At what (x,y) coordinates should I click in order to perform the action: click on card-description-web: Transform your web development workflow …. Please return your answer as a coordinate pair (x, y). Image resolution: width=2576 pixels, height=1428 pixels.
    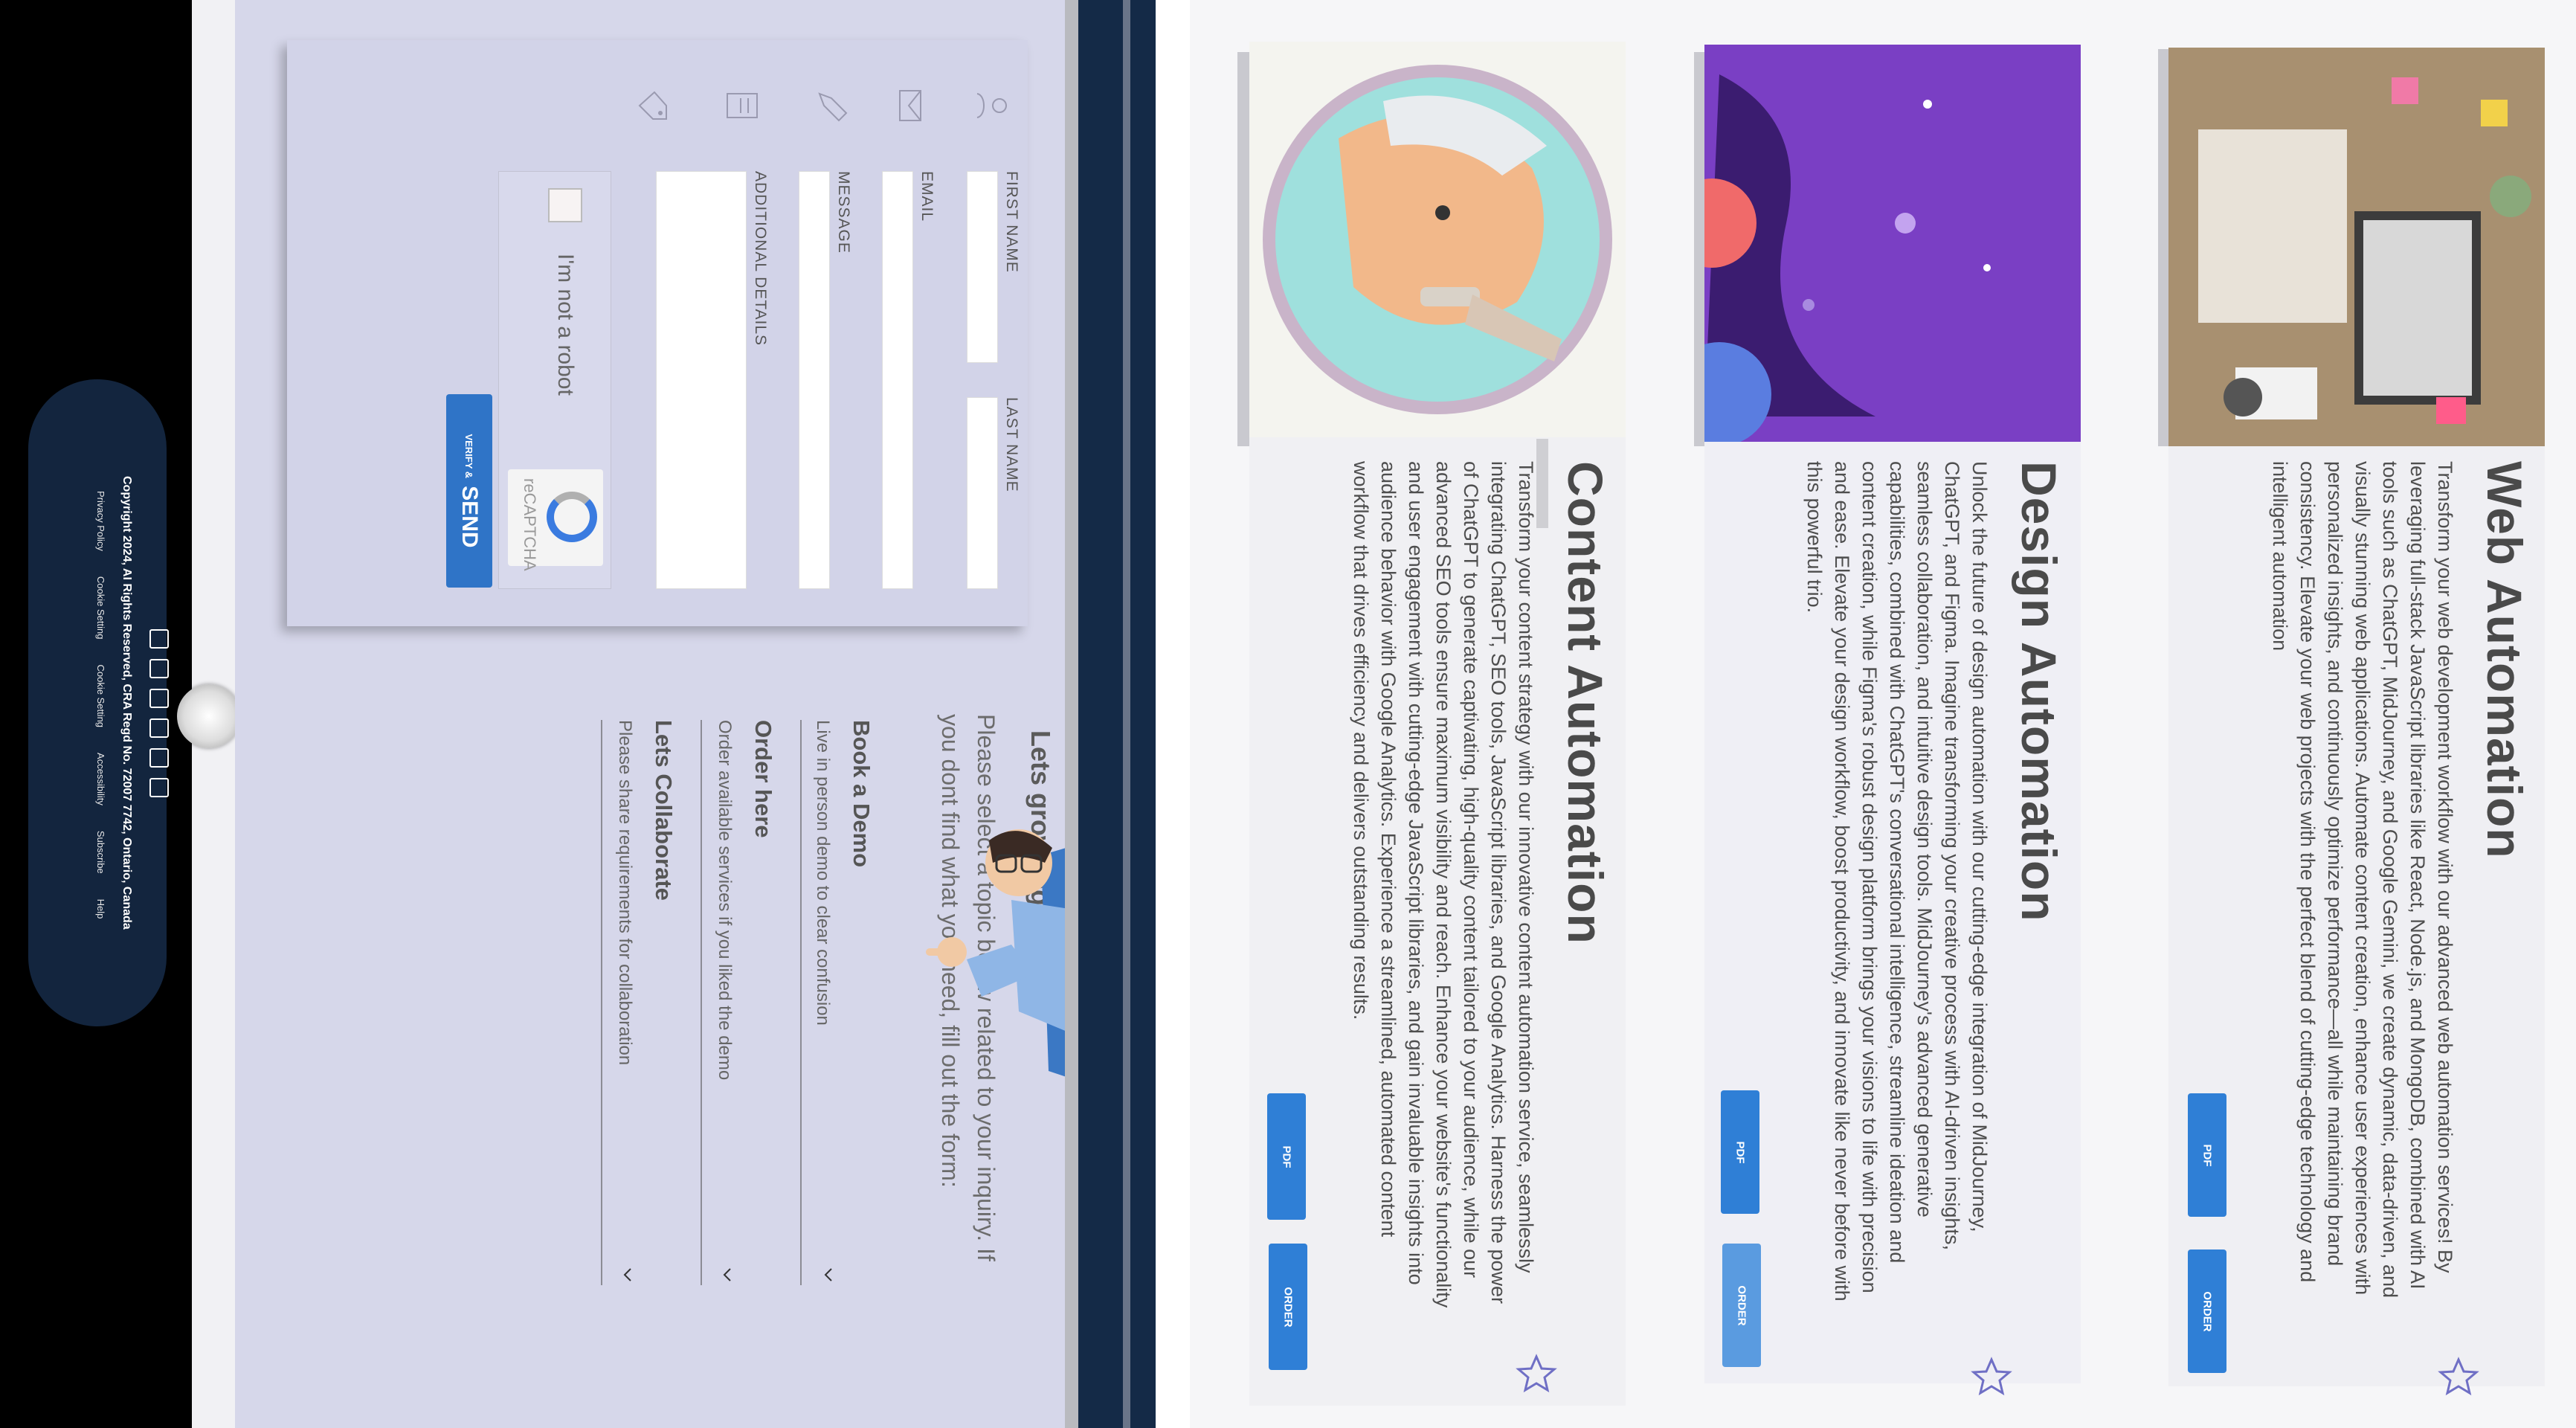
    Looking at the image, I should click on (2362, 880).